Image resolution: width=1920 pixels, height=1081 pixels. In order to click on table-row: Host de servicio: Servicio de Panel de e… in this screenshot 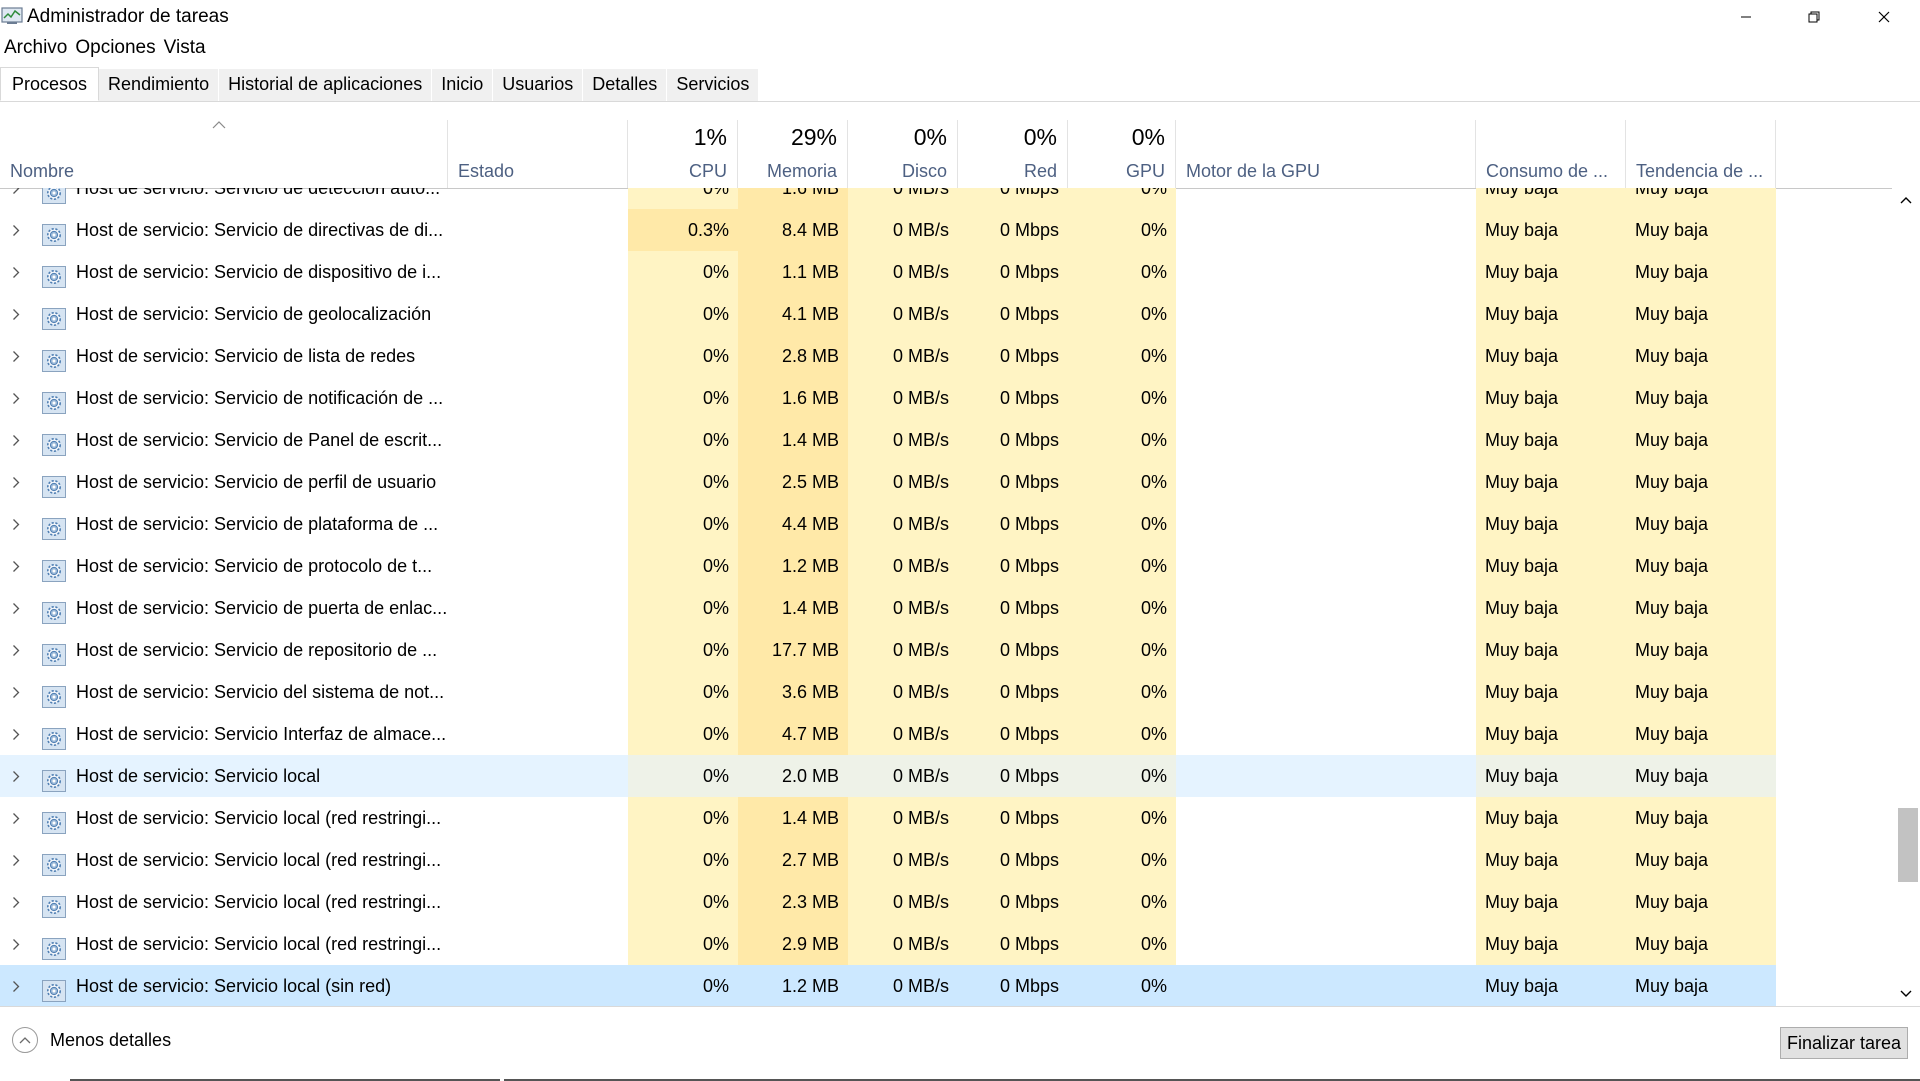, I will do `click(946, 440)`.